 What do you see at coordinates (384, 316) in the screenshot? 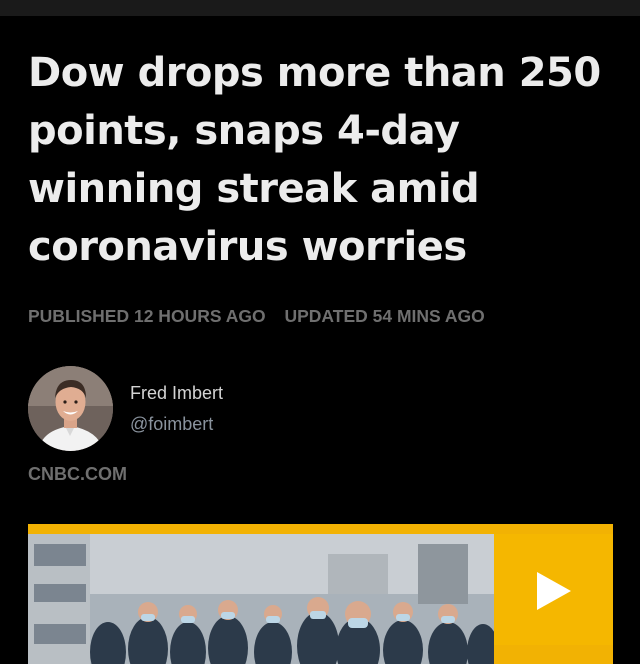
I see `updated-time: UPDATED 54 MINS AGO` at bounding box center [384, 316].